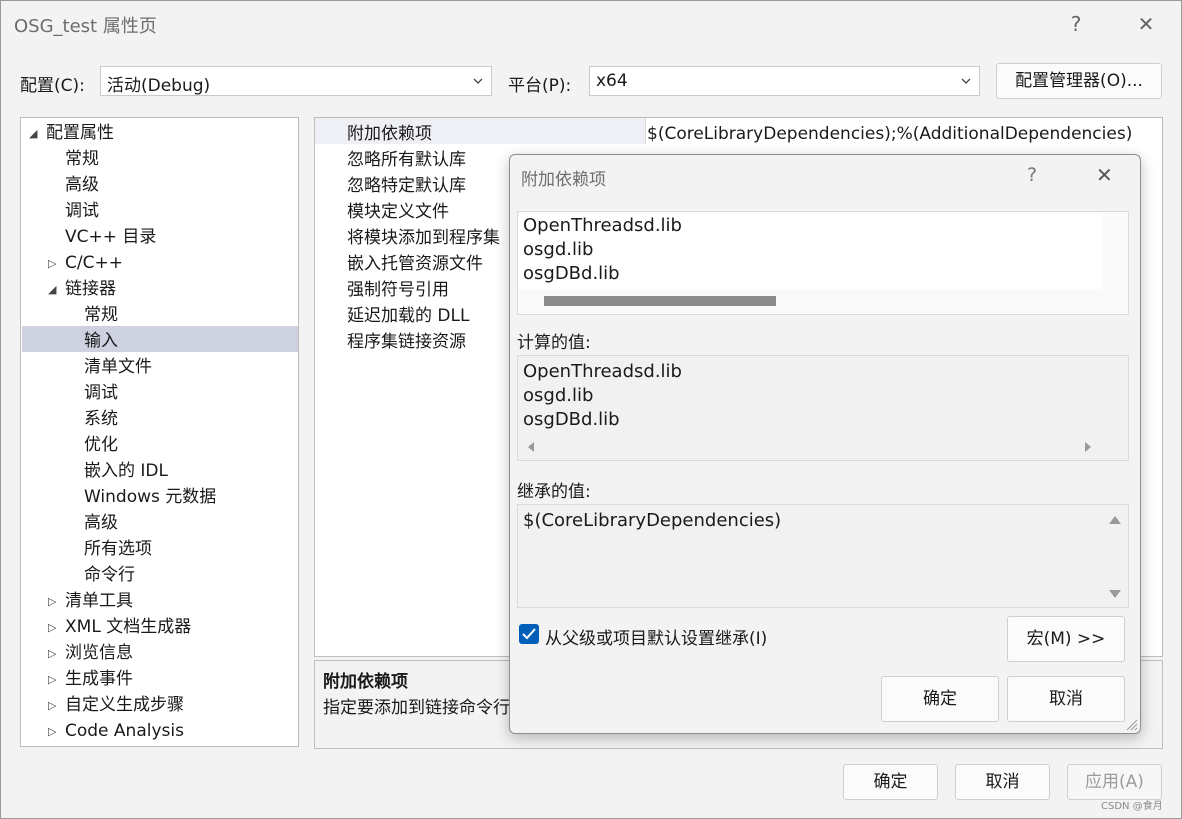  Describe the element at coordinates (784, 81) in the screenshot. I see `platform-combo: x64` at that location.